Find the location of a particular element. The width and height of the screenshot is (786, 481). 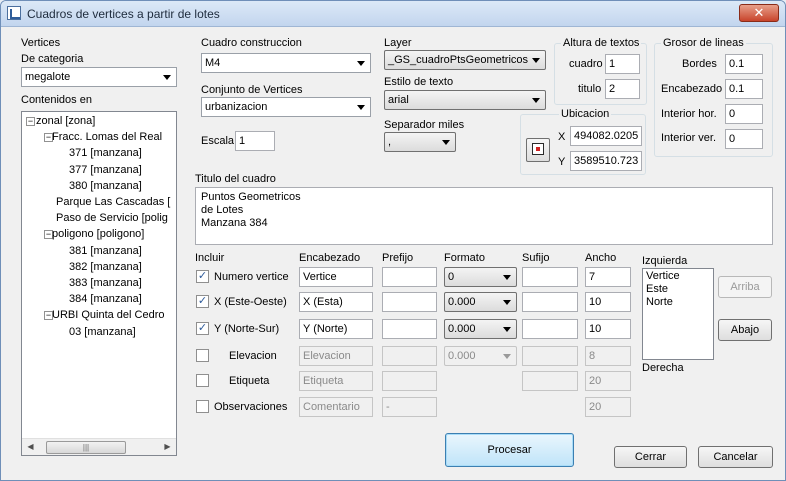

tree-item: 382 [manzana] is located at coordinates (105, 267).